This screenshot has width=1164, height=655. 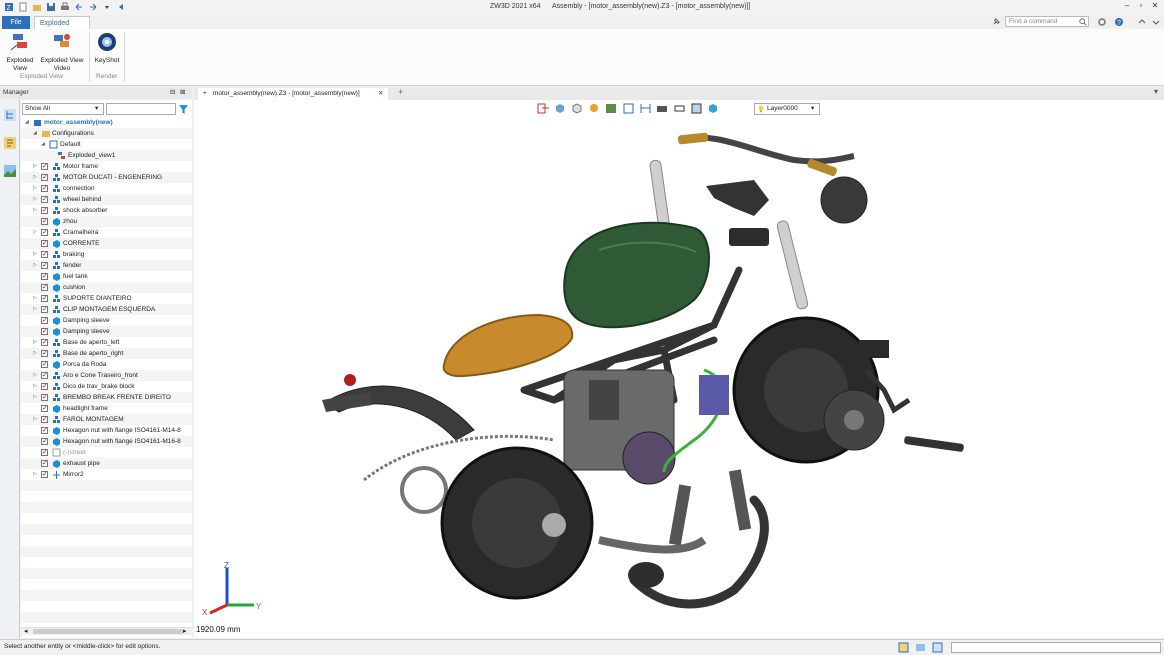 What do you see at coordinates (350, 380) in the screenshot?
I see `tail-light` at bounding box center [350, 380].